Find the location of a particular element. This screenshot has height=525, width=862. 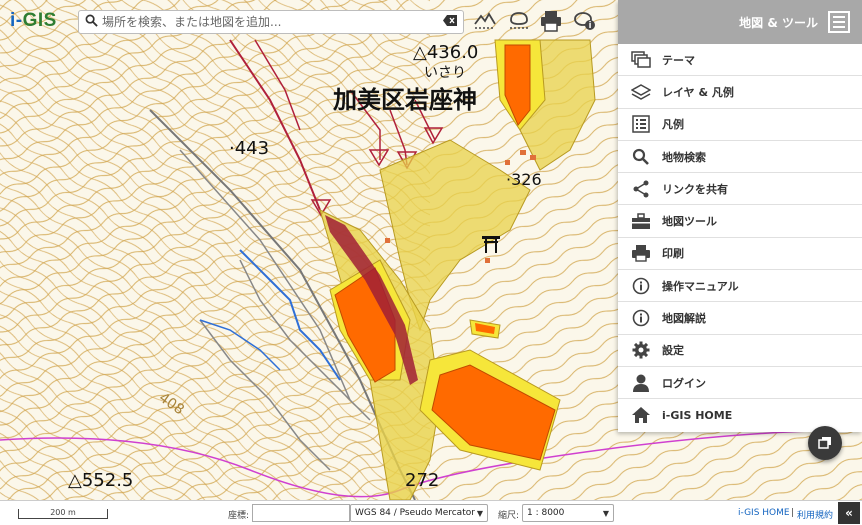

profile-icon is located at coordinates (485, 20).